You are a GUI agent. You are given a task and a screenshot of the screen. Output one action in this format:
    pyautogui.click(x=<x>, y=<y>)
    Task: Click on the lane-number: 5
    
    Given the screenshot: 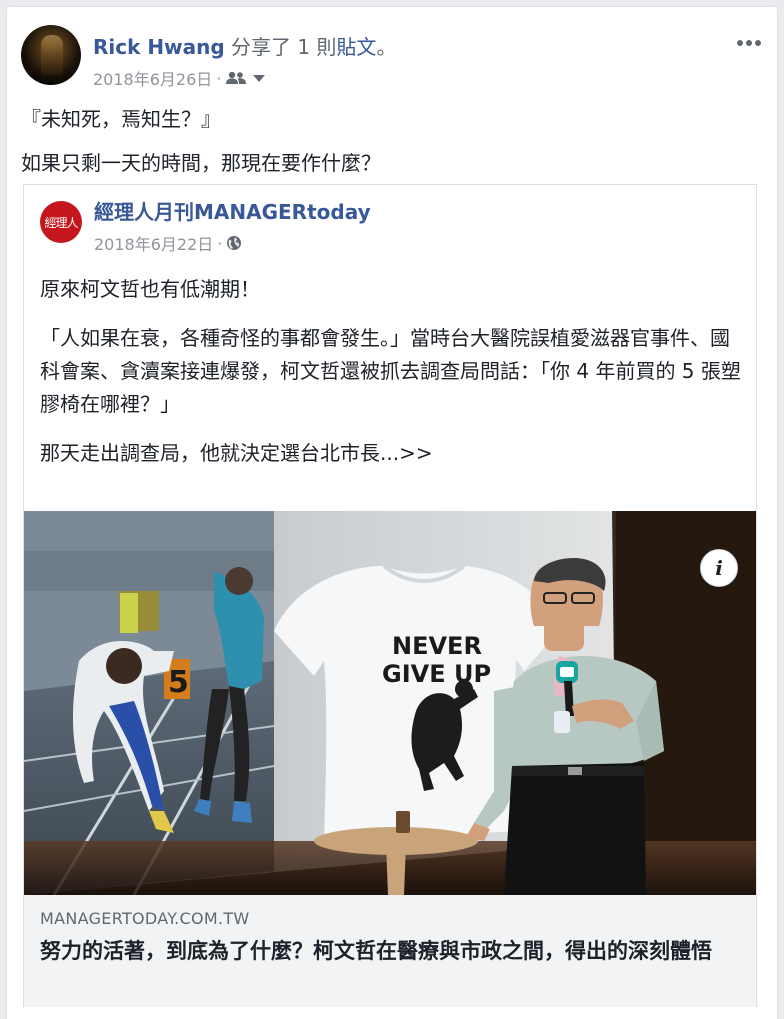 What is the action you would take?
    pyautogui.click(x=178, y=682)
    